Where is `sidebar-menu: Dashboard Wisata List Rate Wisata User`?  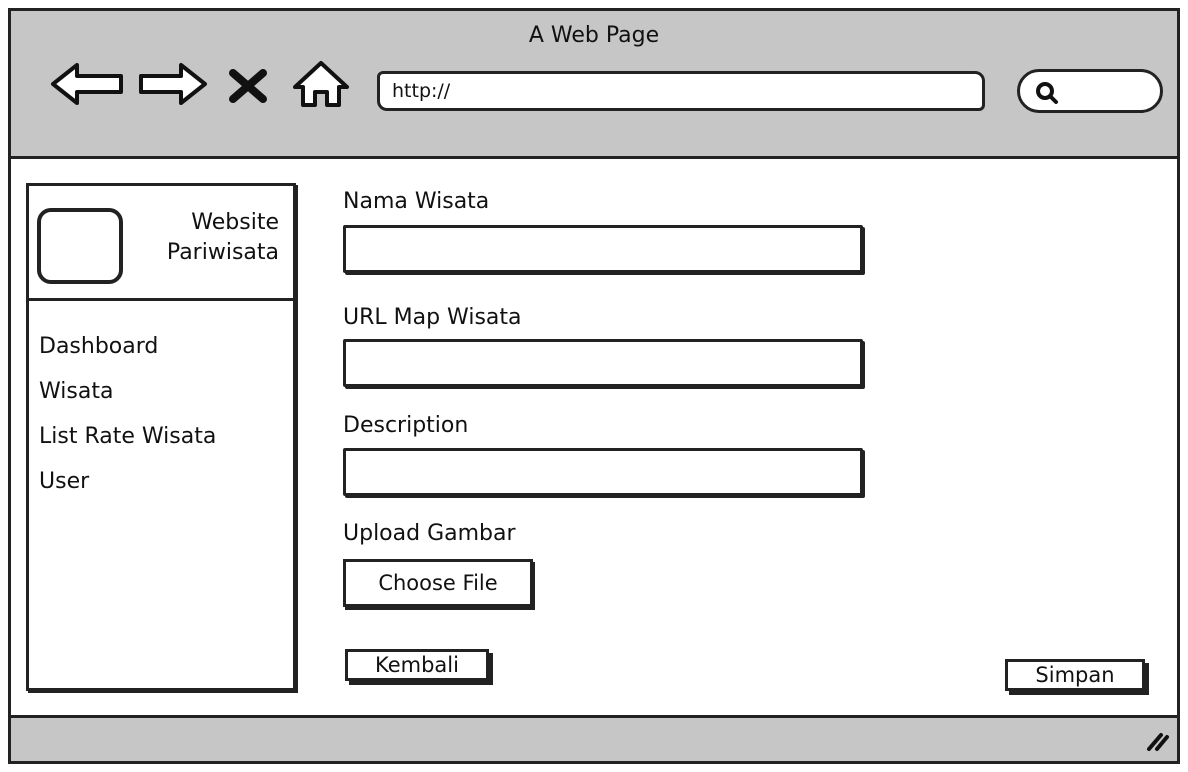
sidebar-menu: Dashboard Wisata List Rate Wisata User is located at coordinates (127, 414).